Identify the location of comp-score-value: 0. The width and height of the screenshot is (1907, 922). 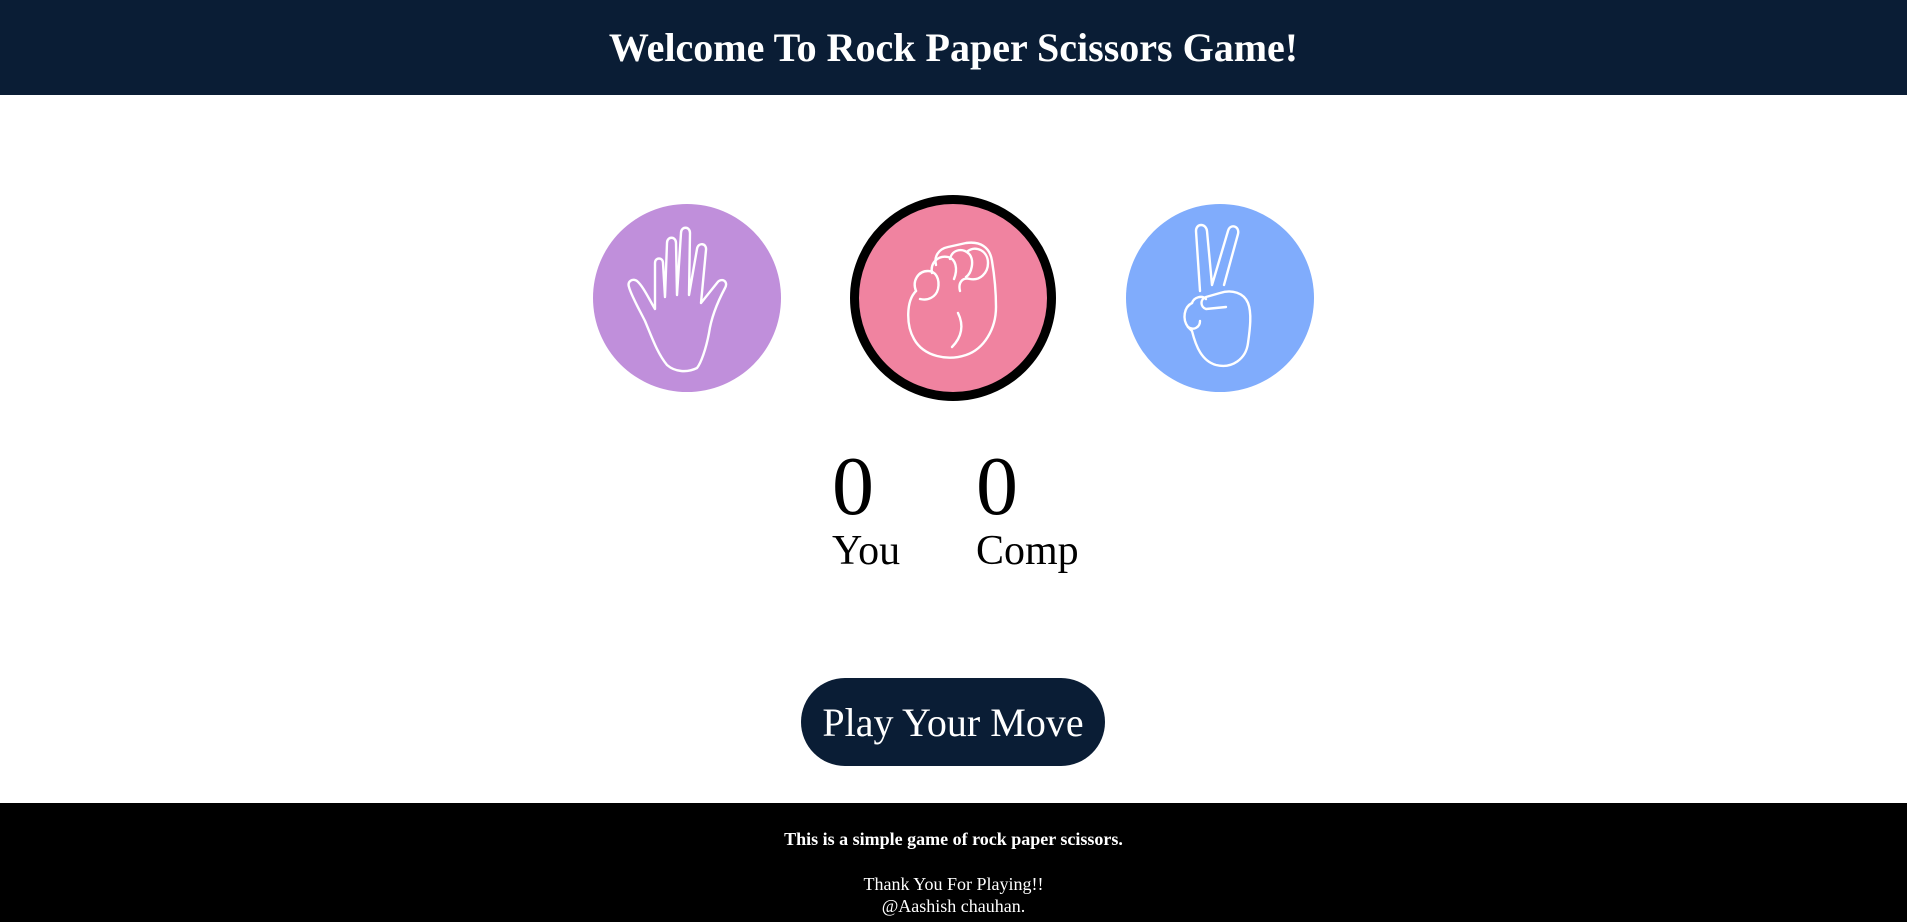
(997, 486).